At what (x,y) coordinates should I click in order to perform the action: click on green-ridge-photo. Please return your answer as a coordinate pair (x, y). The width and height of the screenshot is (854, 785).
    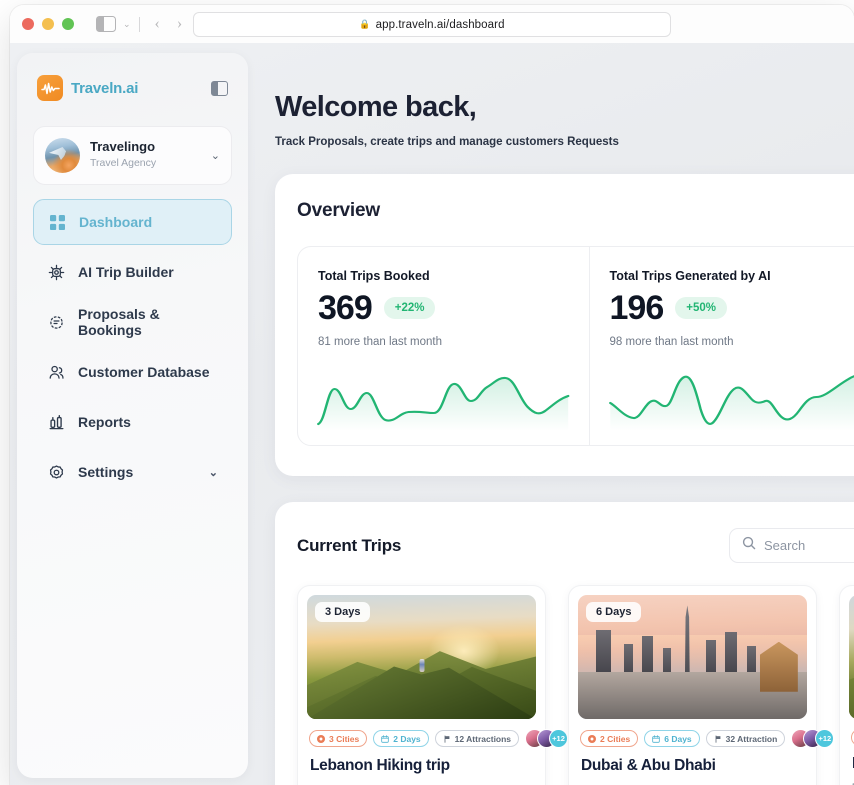
    Looking at the image, I should click on (851, 657).